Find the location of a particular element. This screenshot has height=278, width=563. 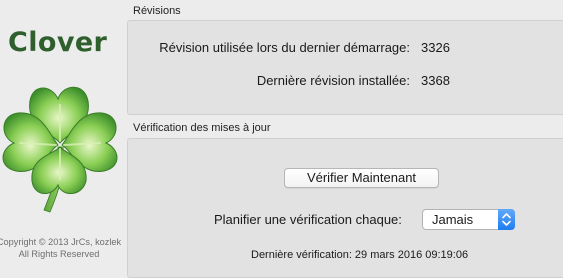

updates-section-title: Vérification des mises à jour is located at coordinates (202, 128).